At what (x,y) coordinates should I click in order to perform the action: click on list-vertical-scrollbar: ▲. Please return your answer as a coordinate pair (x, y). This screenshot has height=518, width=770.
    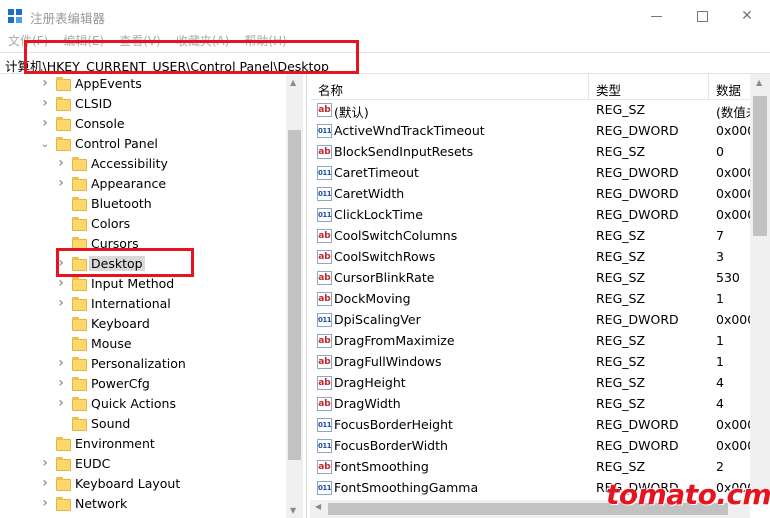
    Looking at the image, I should click on (760, 287).